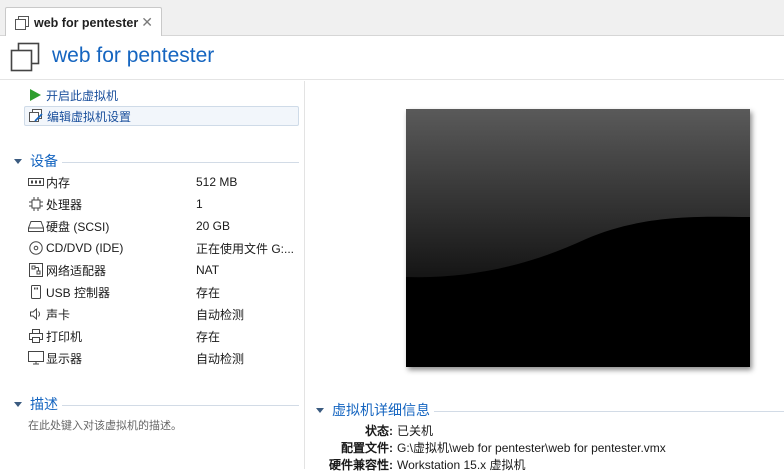 The height and width of the screenshot is (473, 784). Describe the element at coordinates (545, 464) in the screenshot. I see `detail-row-hardware-compat: 硬件兼容性: Workstation 15.x 虚拟机` at that location.